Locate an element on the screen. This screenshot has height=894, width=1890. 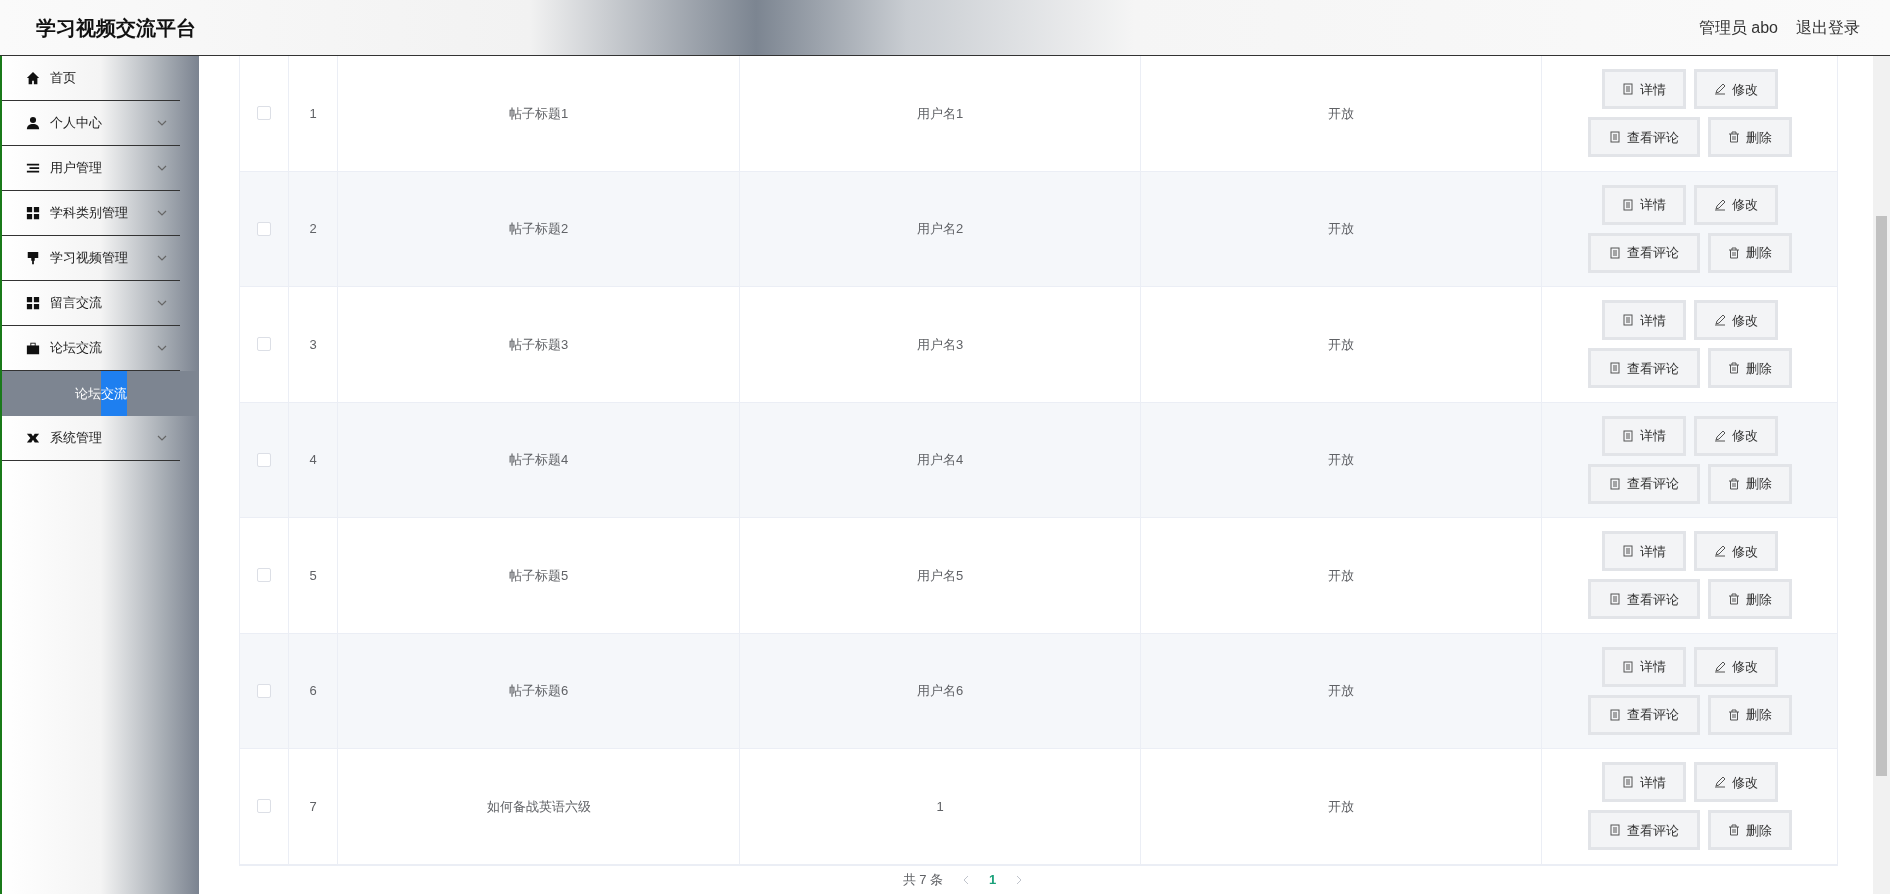
sidebar-item: 首页 is located at coordinates (91, 78).